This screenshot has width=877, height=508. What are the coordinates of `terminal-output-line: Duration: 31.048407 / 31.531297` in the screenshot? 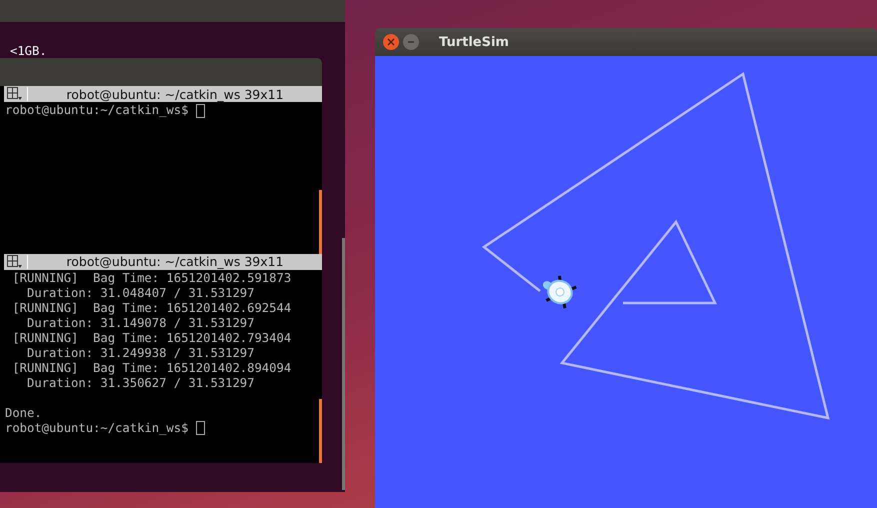 It's located at (141, 293).